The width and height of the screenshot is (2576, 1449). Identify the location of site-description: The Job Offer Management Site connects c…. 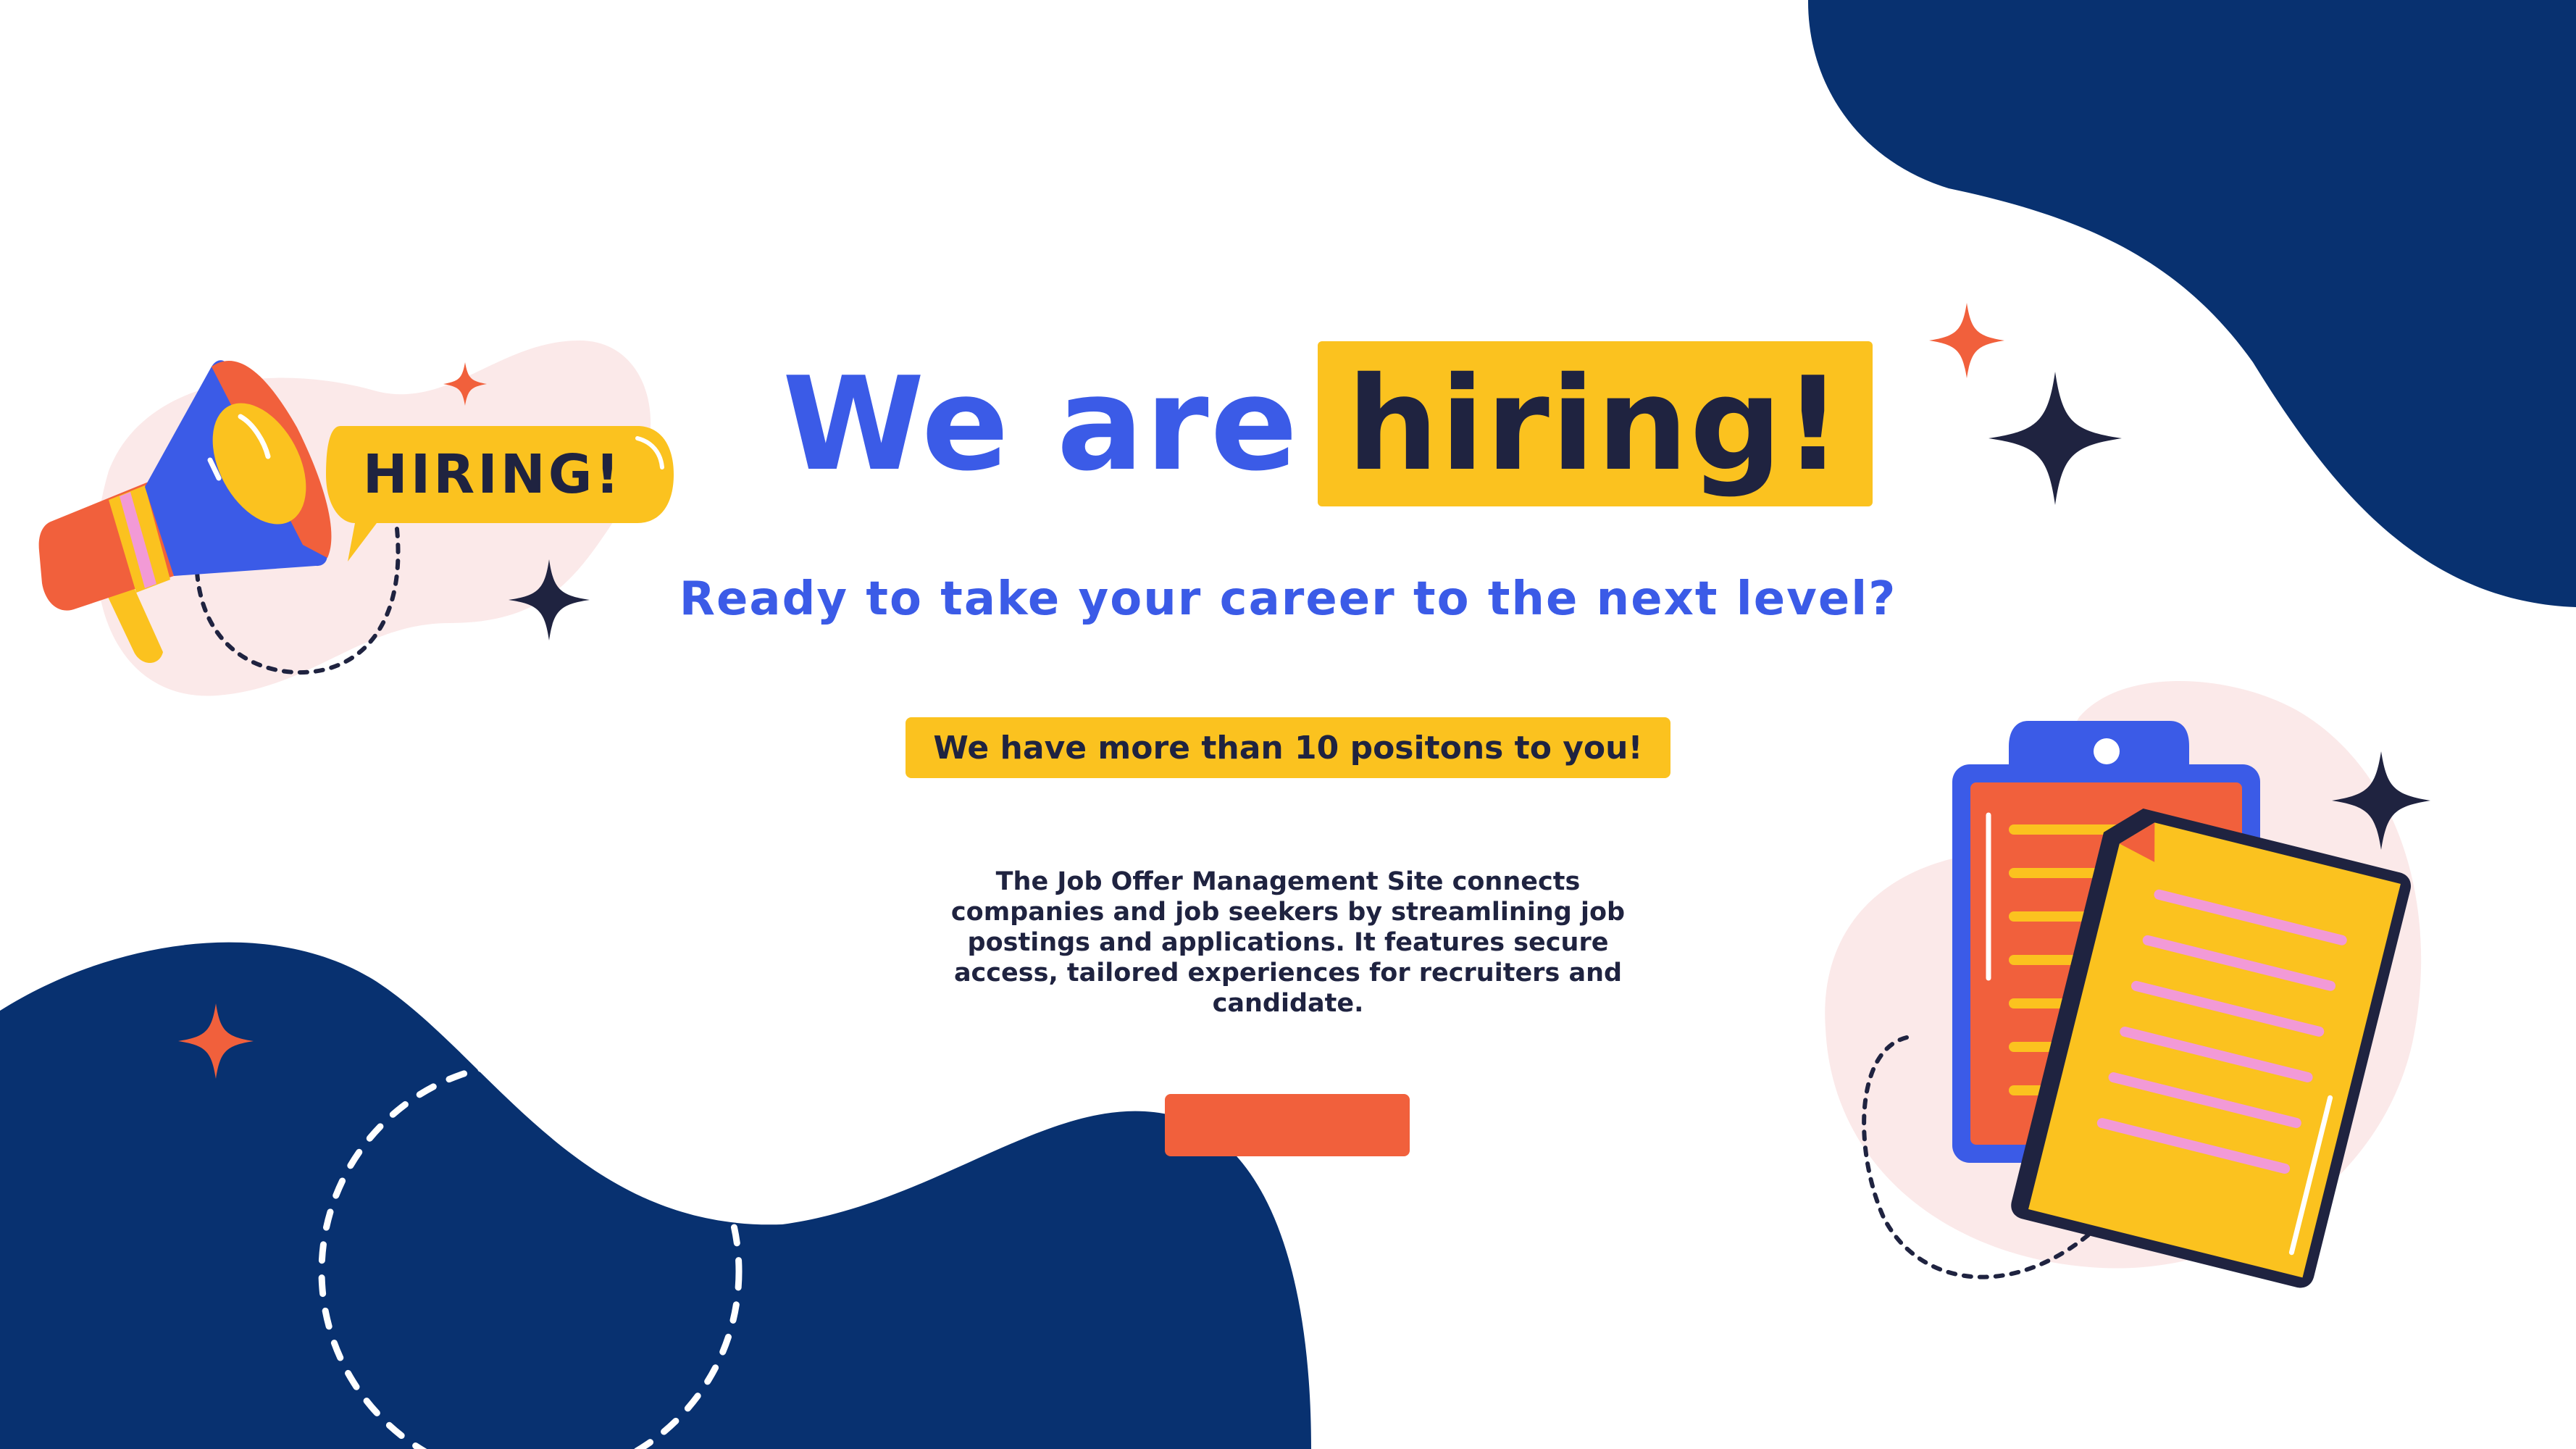
(1288, 943).